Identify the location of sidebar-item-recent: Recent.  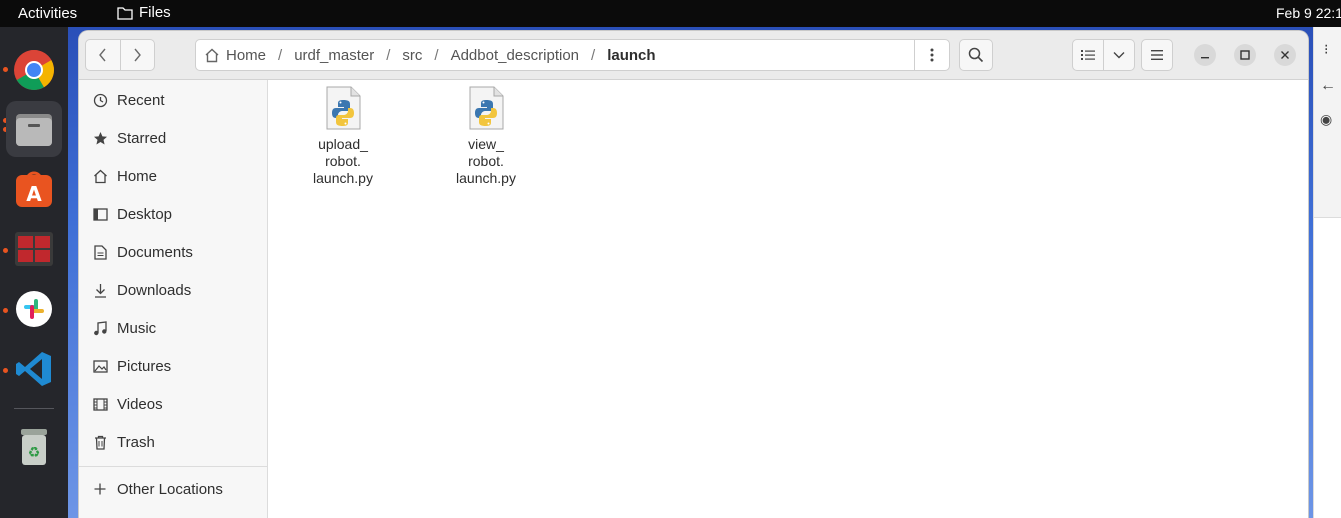
(173, 100).